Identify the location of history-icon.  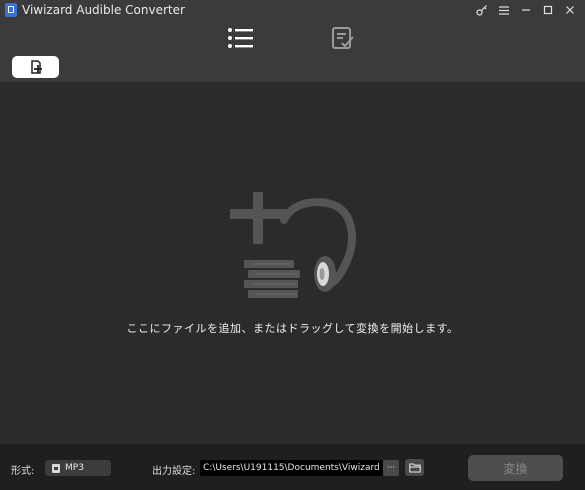
(343, 38).